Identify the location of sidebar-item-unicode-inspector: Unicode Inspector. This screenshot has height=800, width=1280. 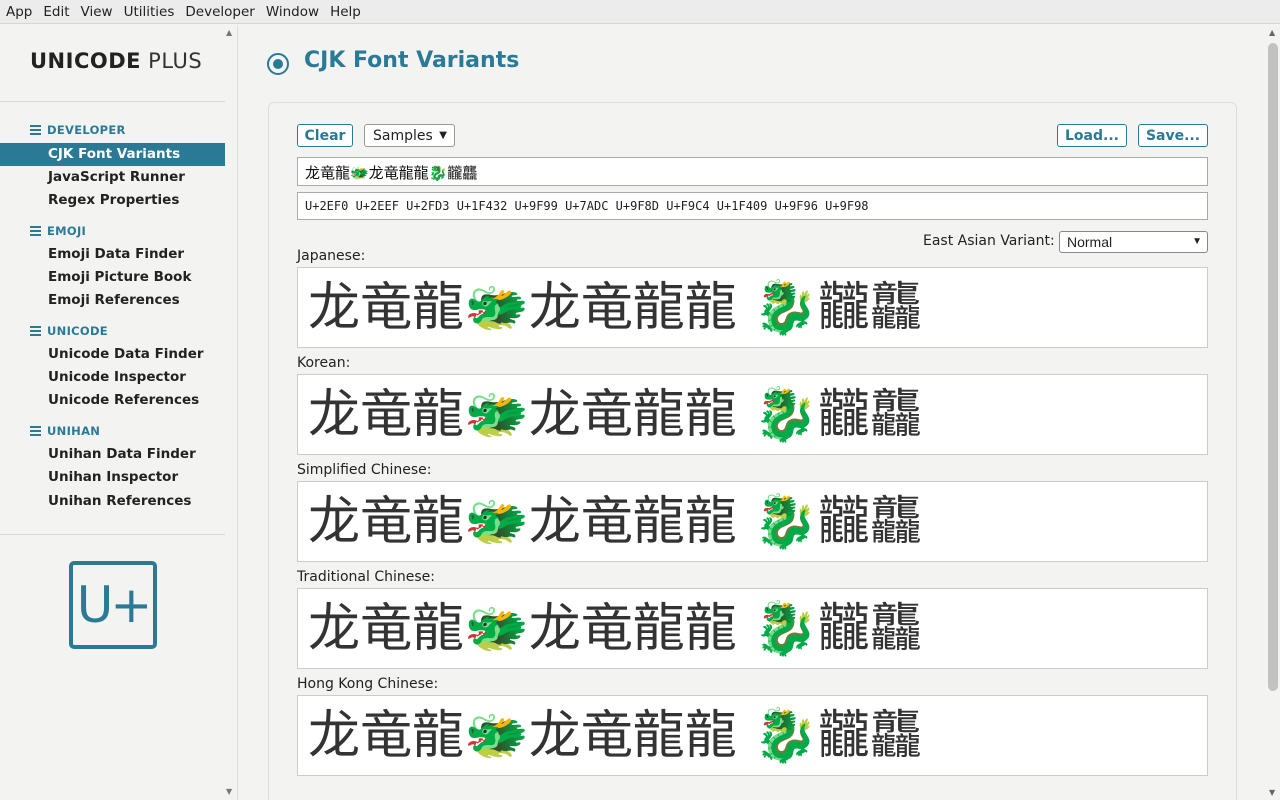
(112, 377).